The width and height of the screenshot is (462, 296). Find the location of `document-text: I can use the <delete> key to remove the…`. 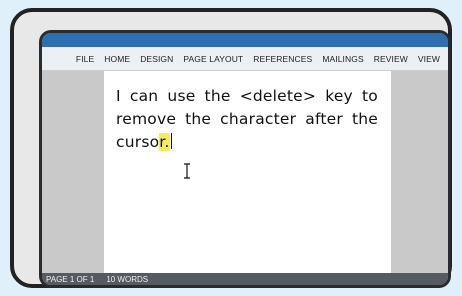

document-text: I can use the <delete> key to remove the… is located at coordinates (247, 119).